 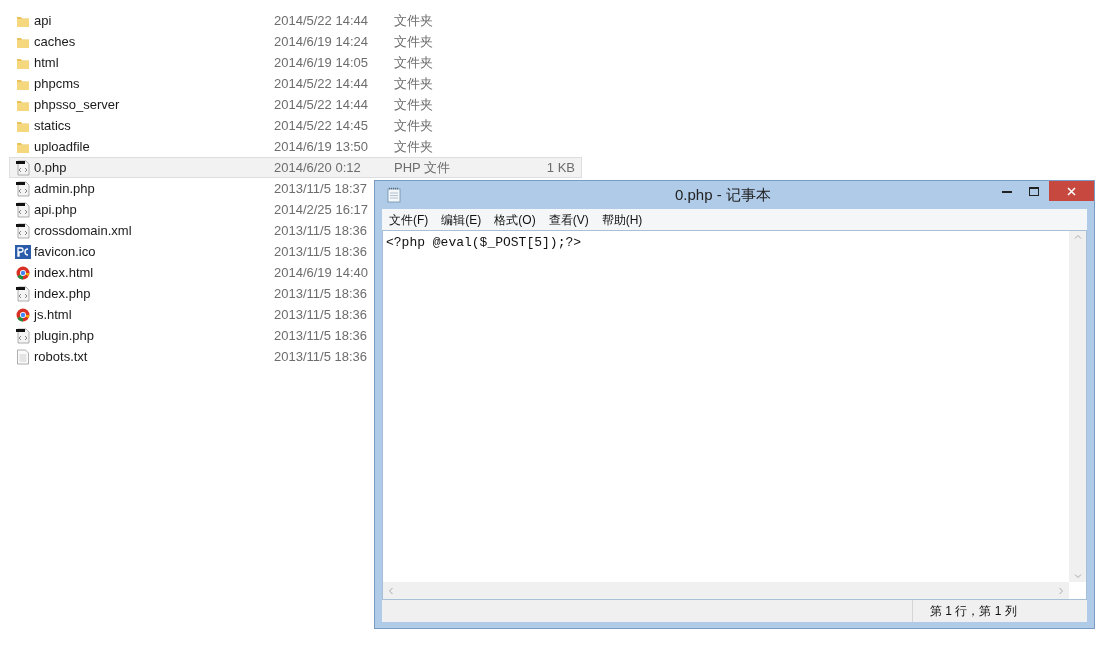 I want to click on file-row: statics 2014/5/22 14:45 文件夹, so click(x=295, y=125).